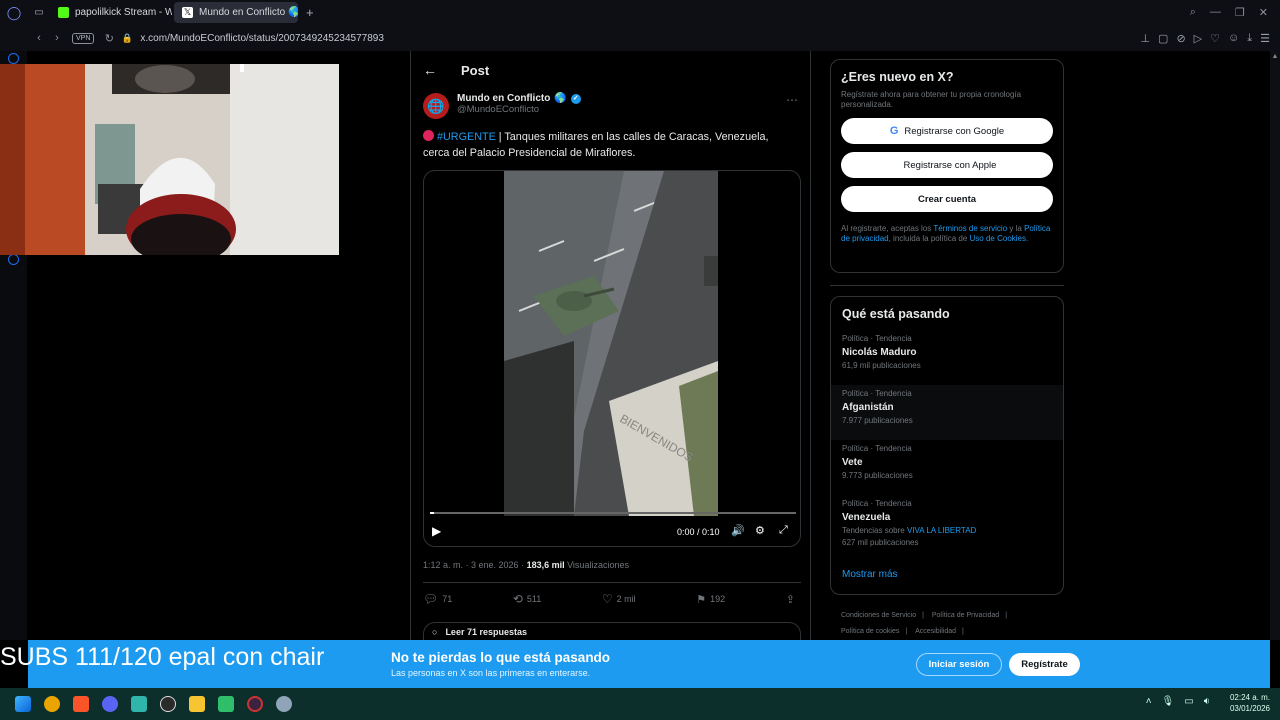  Describe the element at coordinates (80, 704) in the screenshot. I see `brave-icon` at that location.